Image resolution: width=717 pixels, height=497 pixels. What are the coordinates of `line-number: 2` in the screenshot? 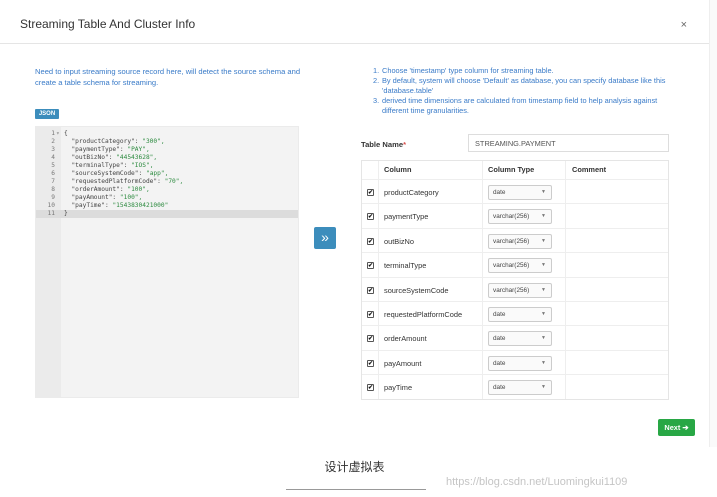 It's located at (53, 141).